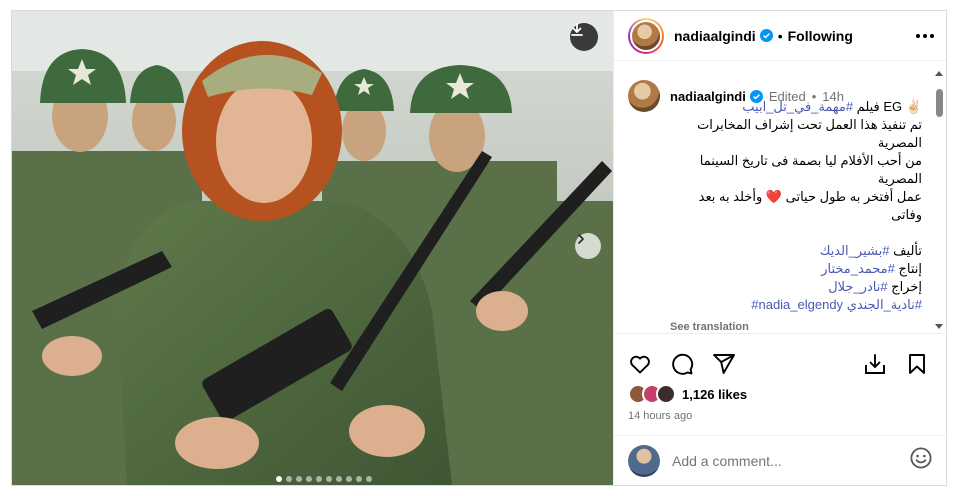 Image resolution: width=957 pixels, height=496 pixels. I want to click on credit-writer: تأليف #بشير_الديك, so click(796, 251).